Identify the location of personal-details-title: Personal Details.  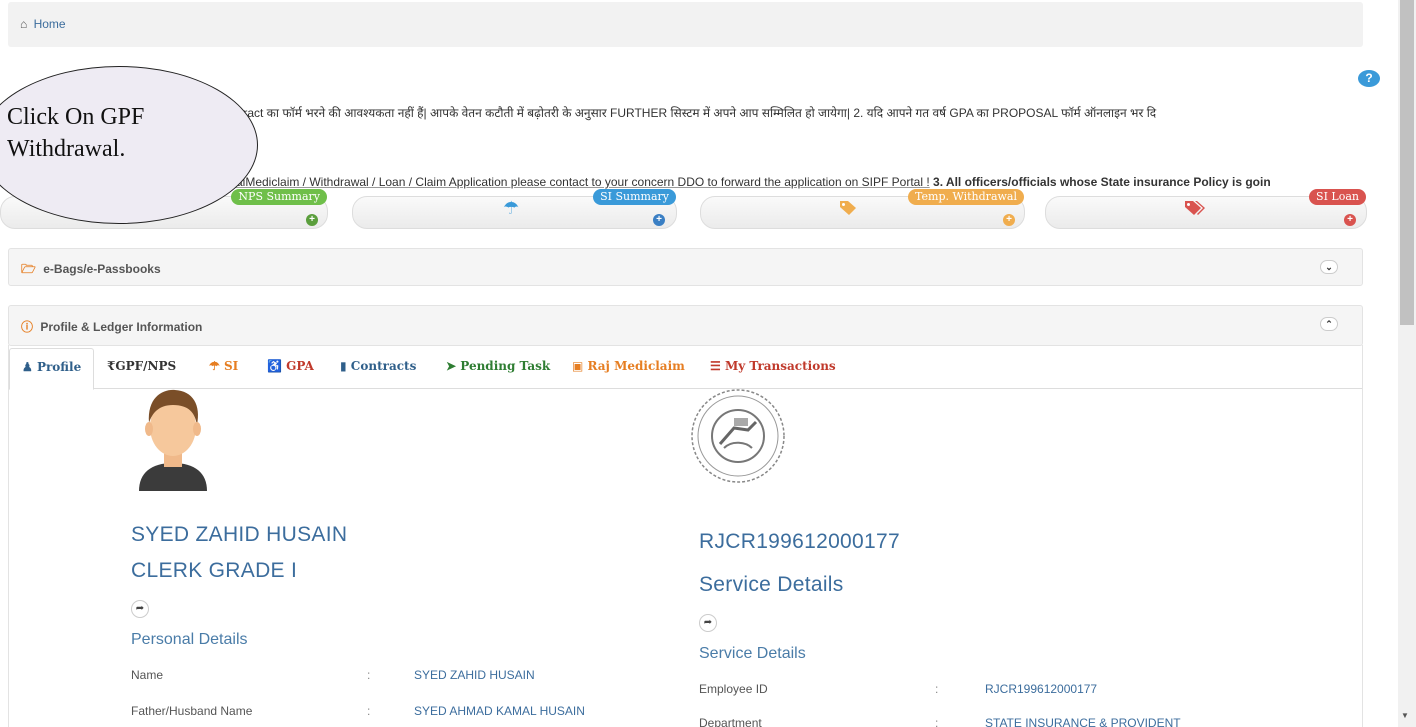
(189, 639).